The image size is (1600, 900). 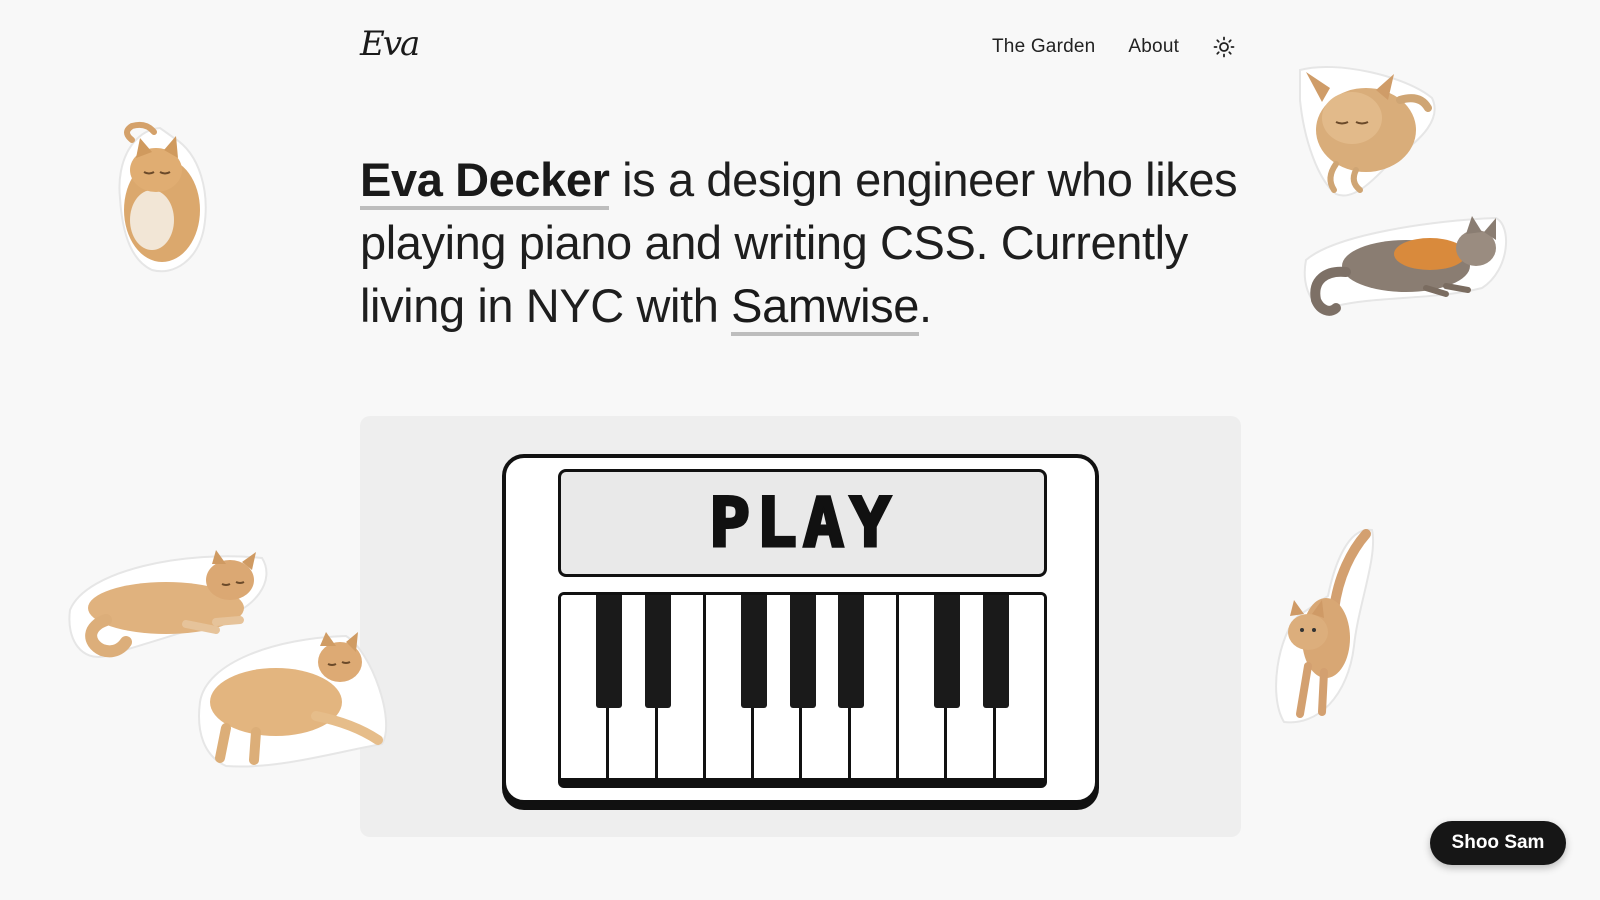 I want to click on main-nav: The Garden About, so click(x=1114, y=47).